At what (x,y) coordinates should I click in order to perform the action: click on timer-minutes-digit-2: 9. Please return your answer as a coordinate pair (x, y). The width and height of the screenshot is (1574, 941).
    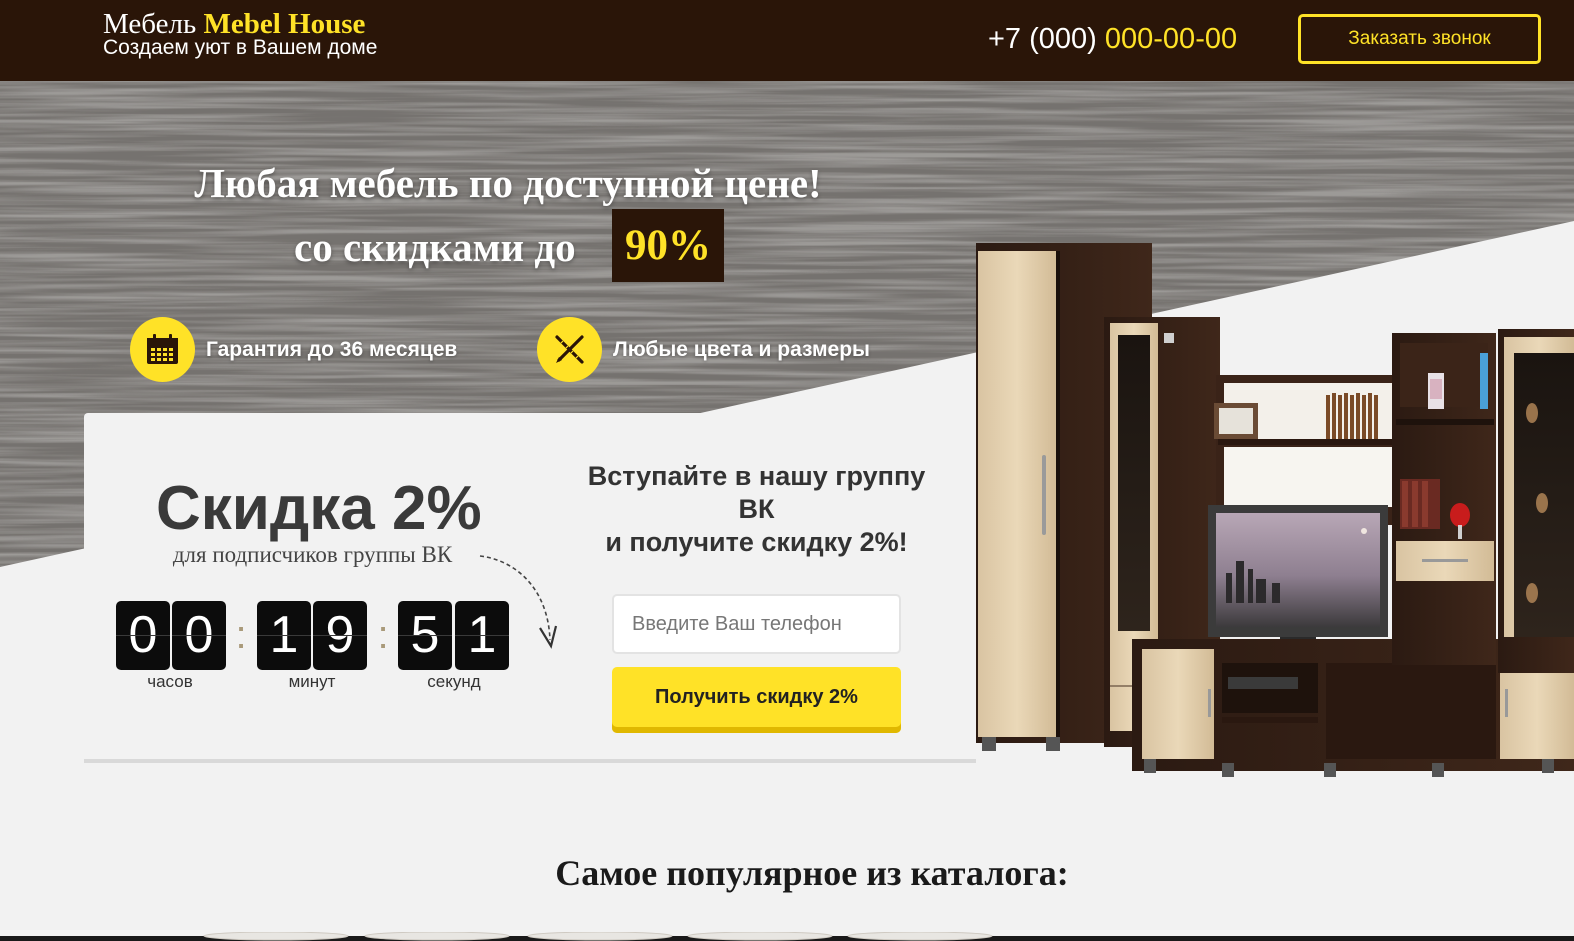
    Looking at the image, I should click on (340, 635).